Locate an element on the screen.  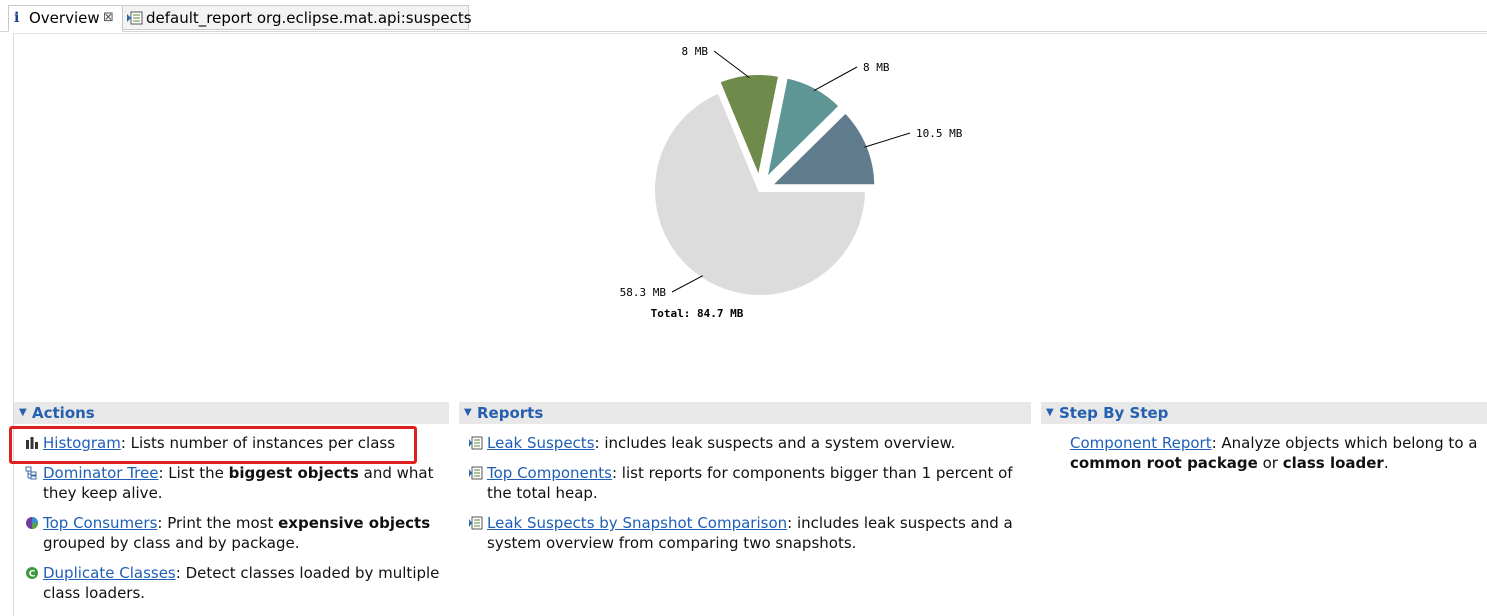
duplicate-classes-desc: : Detect classes loaded by multiple is located at coordinates (307, 573).